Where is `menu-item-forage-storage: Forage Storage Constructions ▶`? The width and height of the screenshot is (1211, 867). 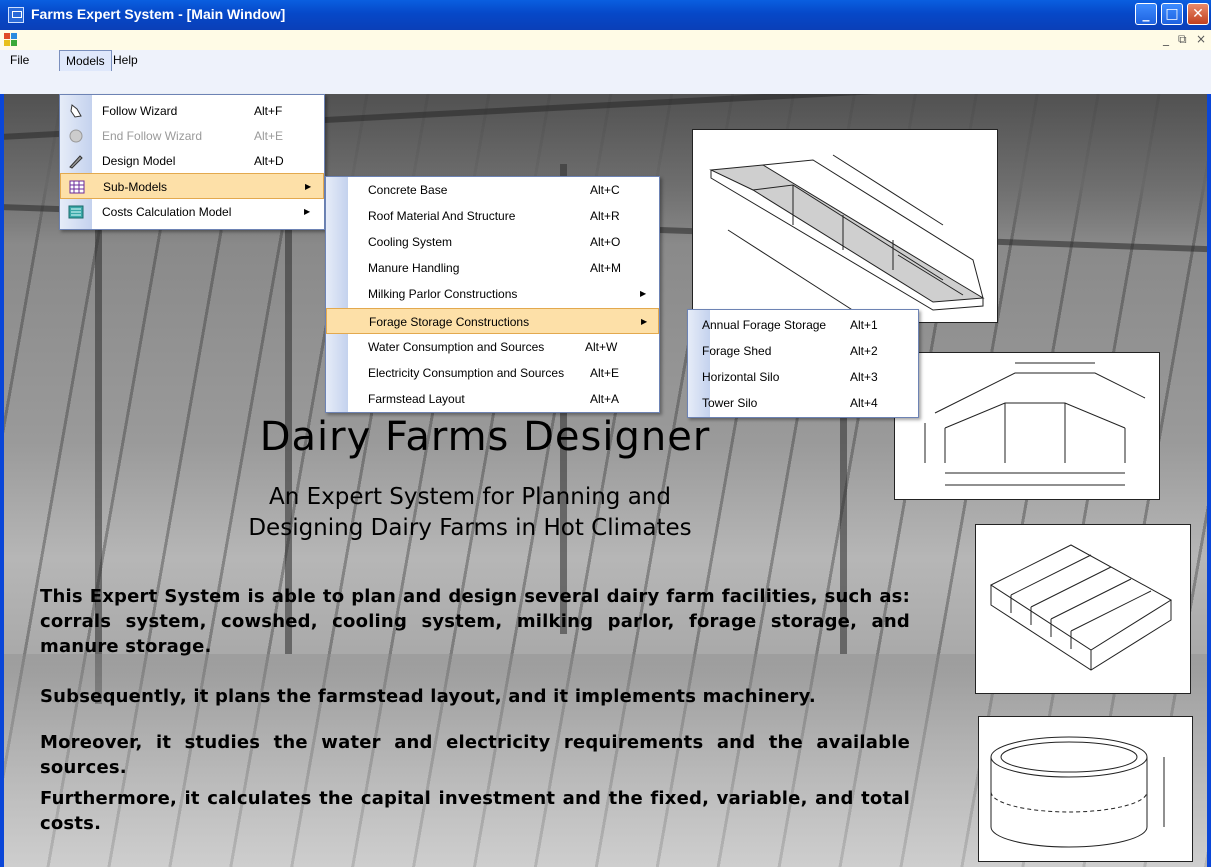 menu-item-forage-storage: Forage Storage Constructions ▶ is located at coordinates (492, 321).